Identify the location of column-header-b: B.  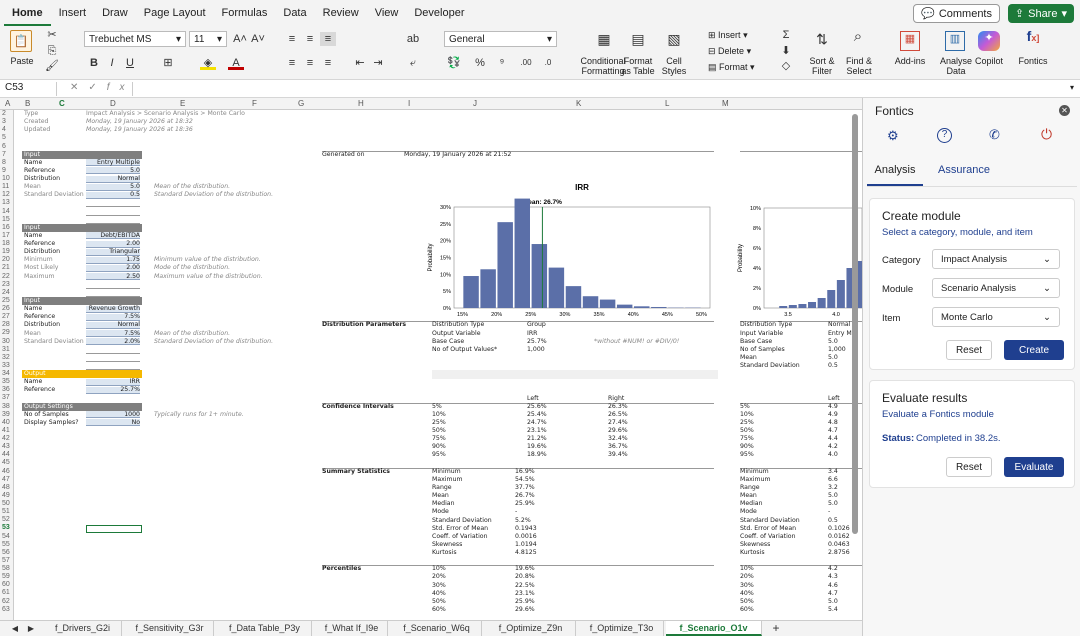
(27, 103).